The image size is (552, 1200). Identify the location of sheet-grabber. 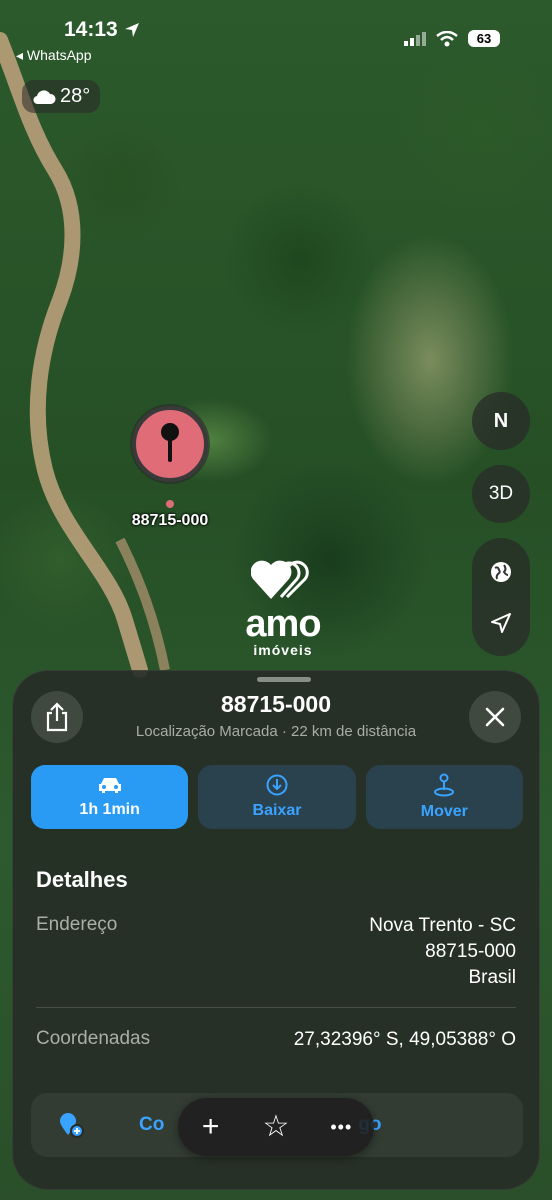
(284, 679).